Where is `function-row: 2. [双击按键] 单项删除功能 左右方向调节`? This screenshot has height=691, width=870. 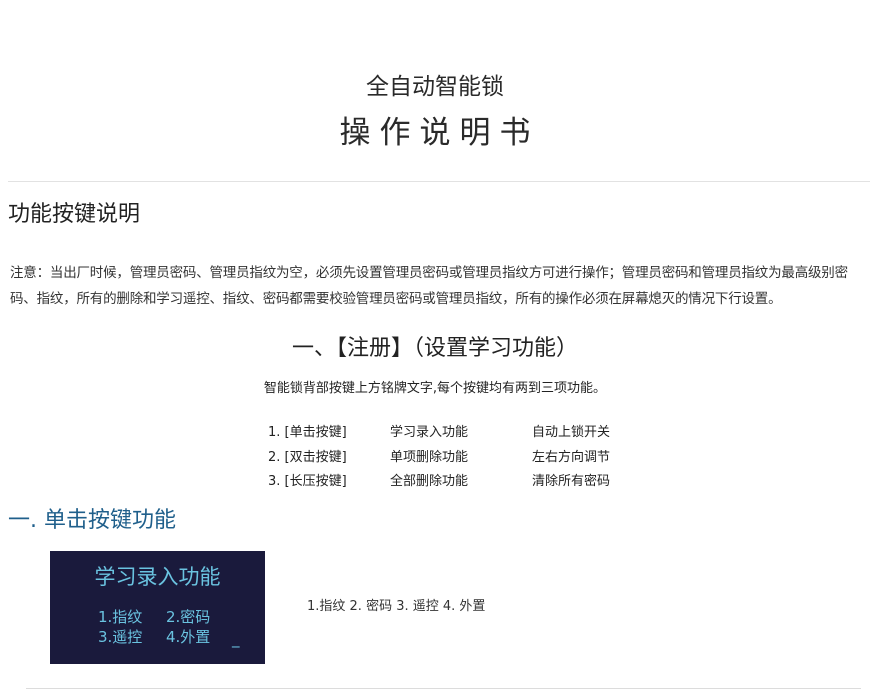
function-row: 2. [双击按键] 单项删除功能 左右方向调节 is located at coordinates (450, 459).